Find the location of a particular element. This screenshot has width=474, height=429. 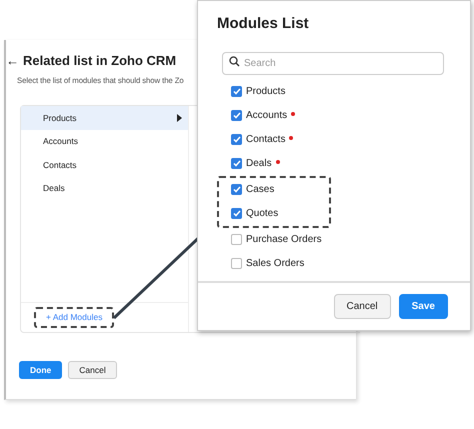

panel-button: Cancel is located at coordinates (92, 370).